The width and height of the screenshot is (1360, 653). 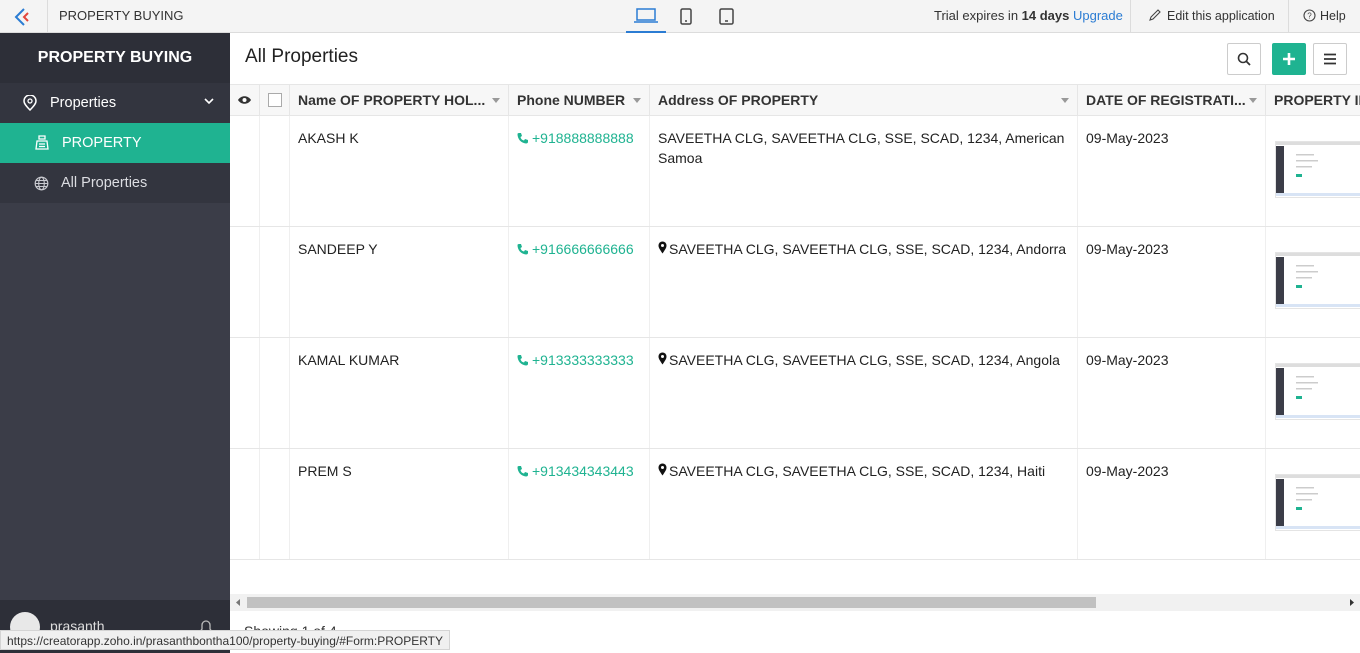 I want to click on phone-link: +916666666666, so click(x=579, y=249).